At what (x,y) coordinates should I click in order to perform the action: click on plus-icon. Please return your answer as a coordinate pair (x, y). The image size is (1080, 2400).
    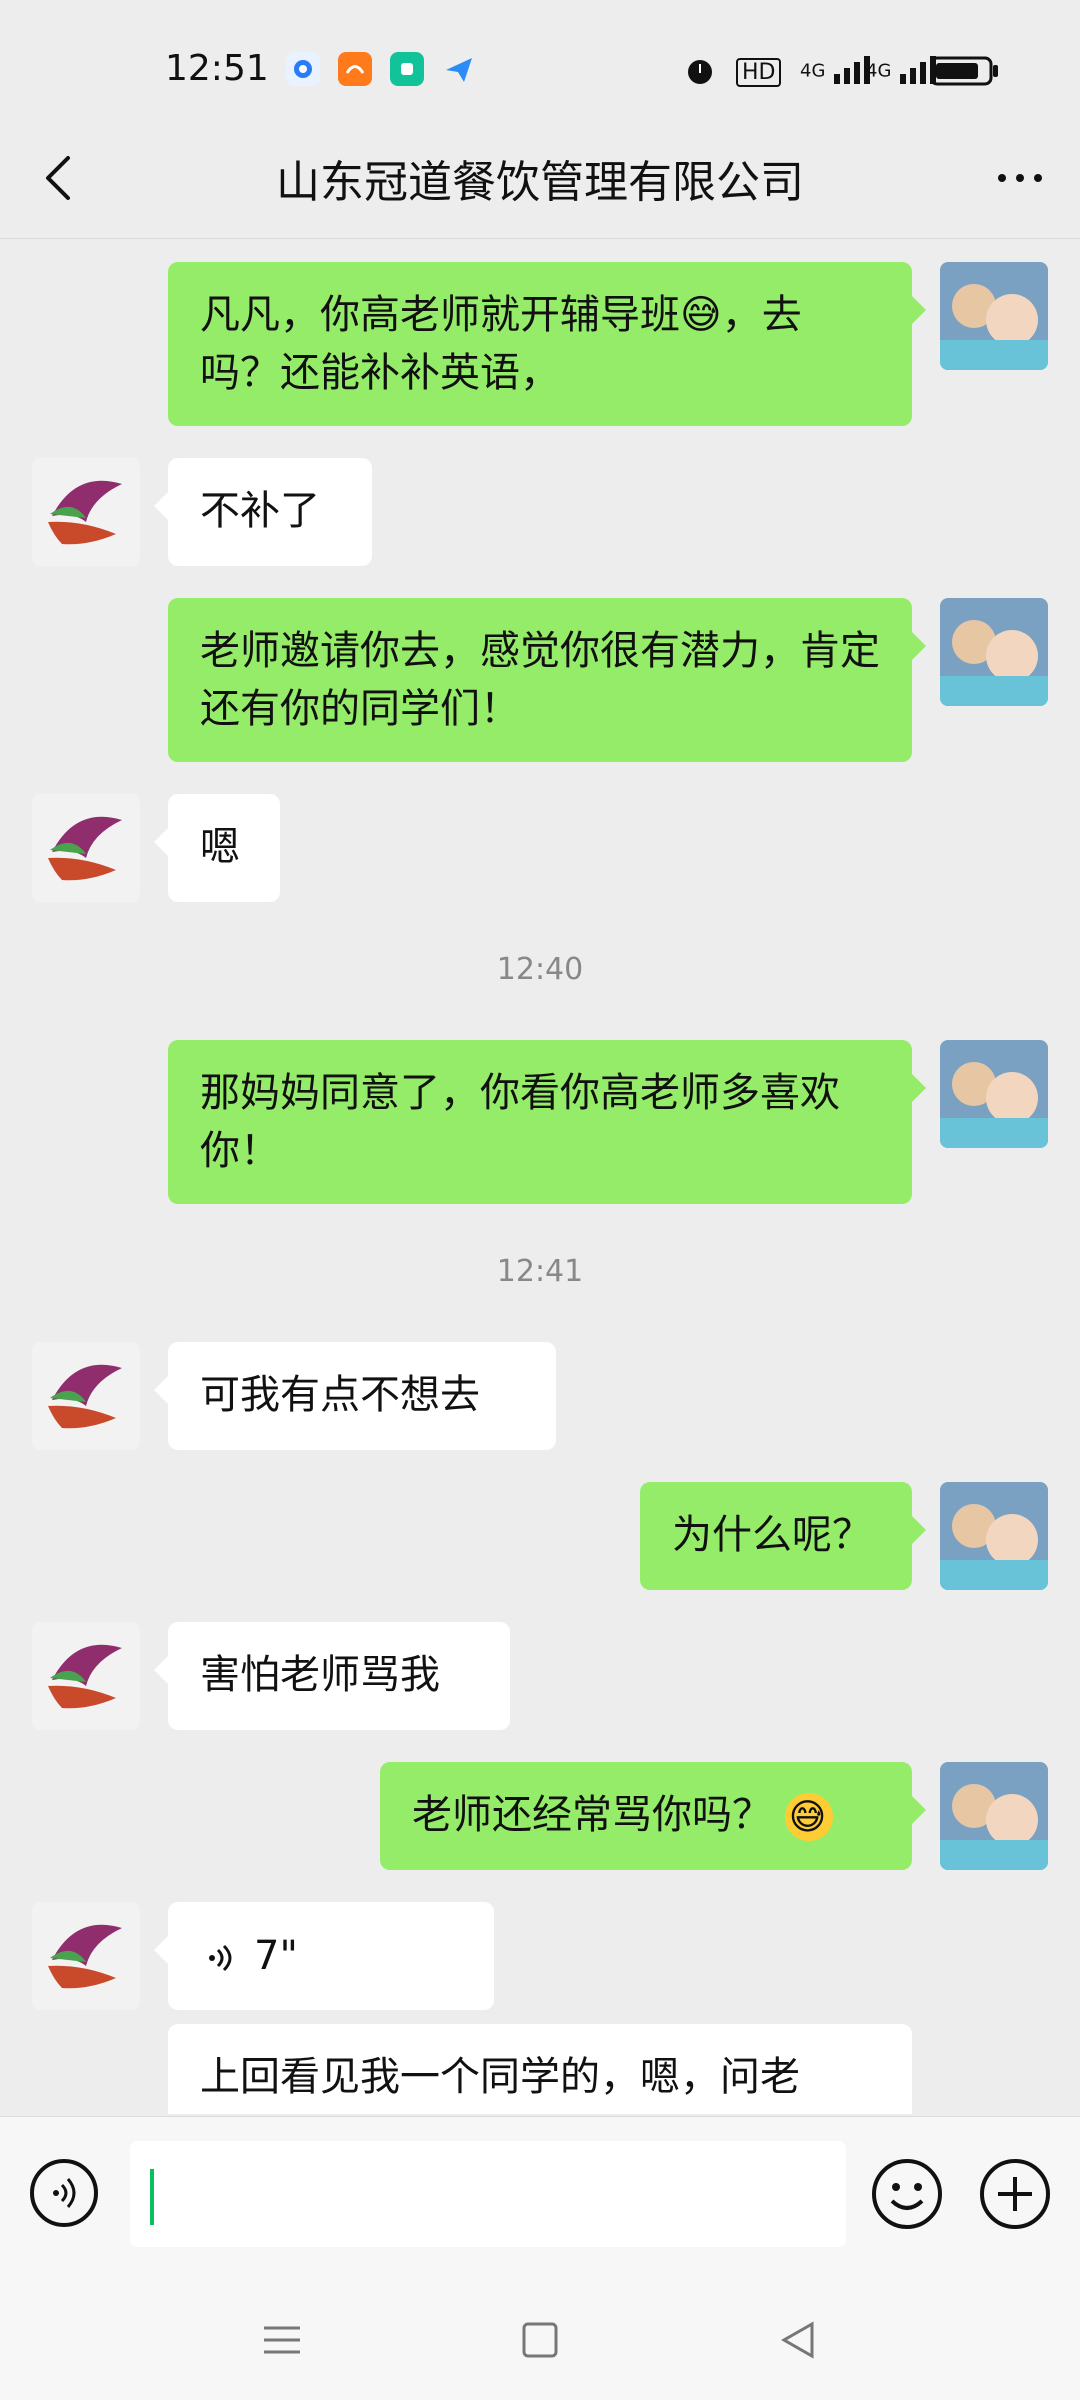
    Looking at the image, I should click on (1015, 2194).